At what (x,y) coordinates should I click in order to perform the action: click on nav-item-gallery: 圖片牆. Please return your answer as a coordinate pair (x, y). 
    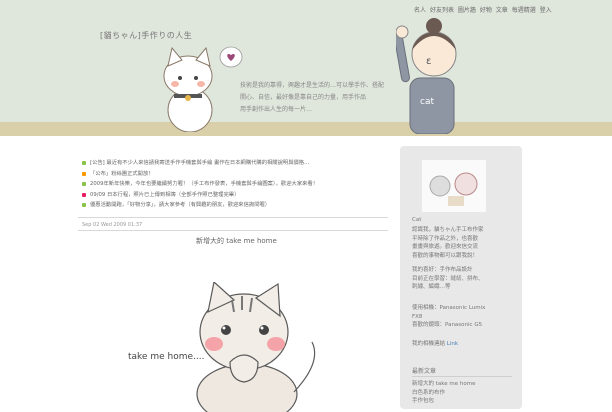
    Looking at the image, I should click on (467, 10).